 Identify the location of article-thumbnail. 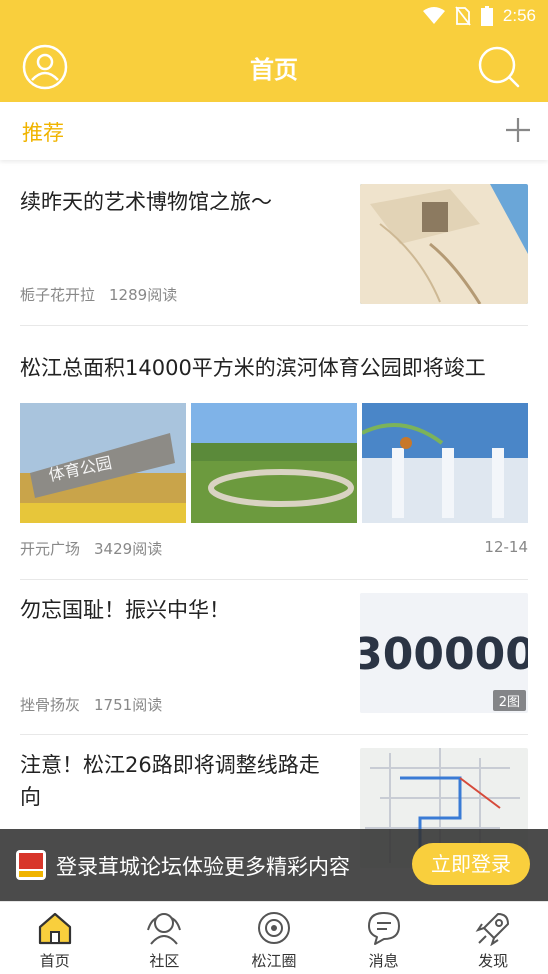
(444, 244).